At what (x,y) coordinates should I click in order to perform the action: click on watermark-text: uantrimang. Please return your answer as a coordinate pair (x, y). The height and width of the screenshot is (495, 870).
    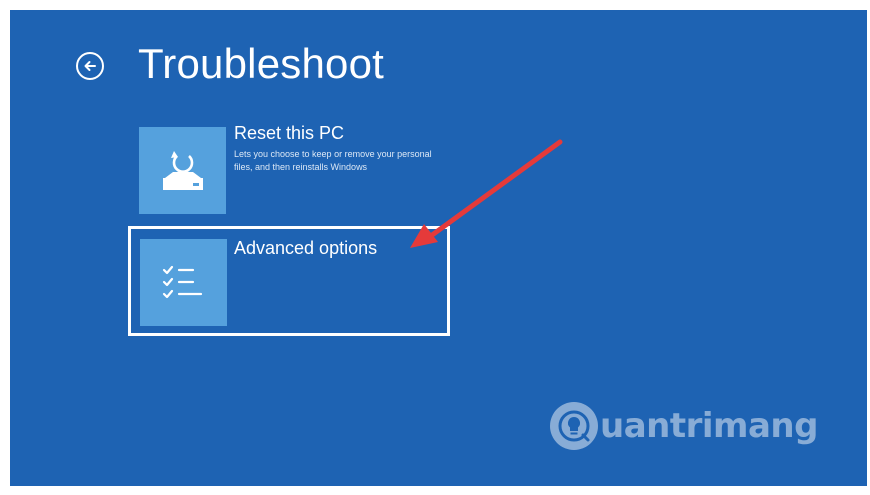
    Looking at the image, I should click on (709, 426).